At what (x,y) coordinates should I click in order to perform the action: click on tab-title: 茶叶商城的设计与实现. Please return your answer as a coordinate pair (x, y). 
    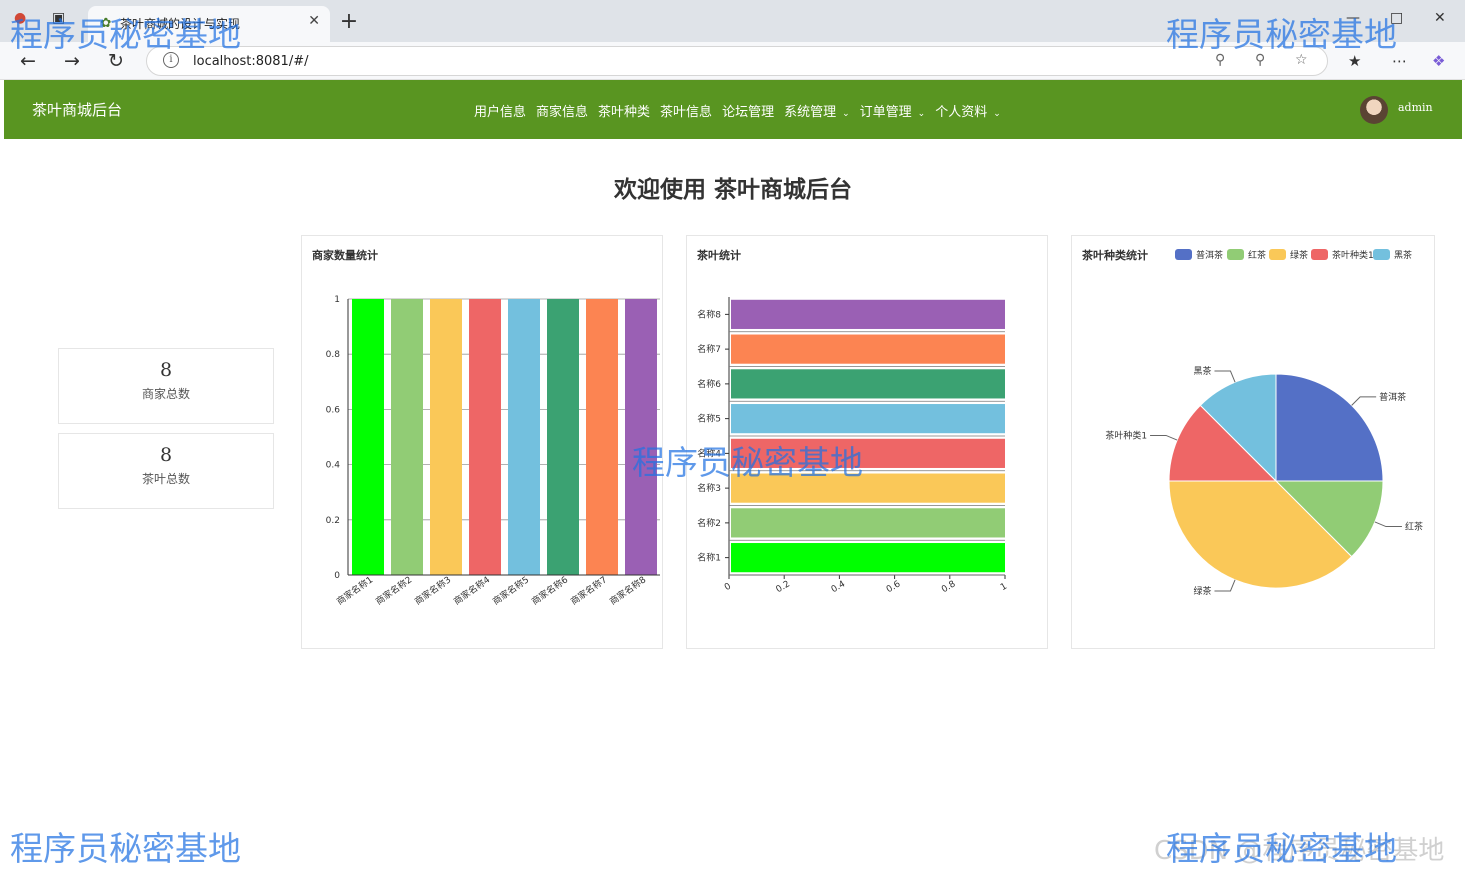
    Looking at the image, I should click on (180, 24).